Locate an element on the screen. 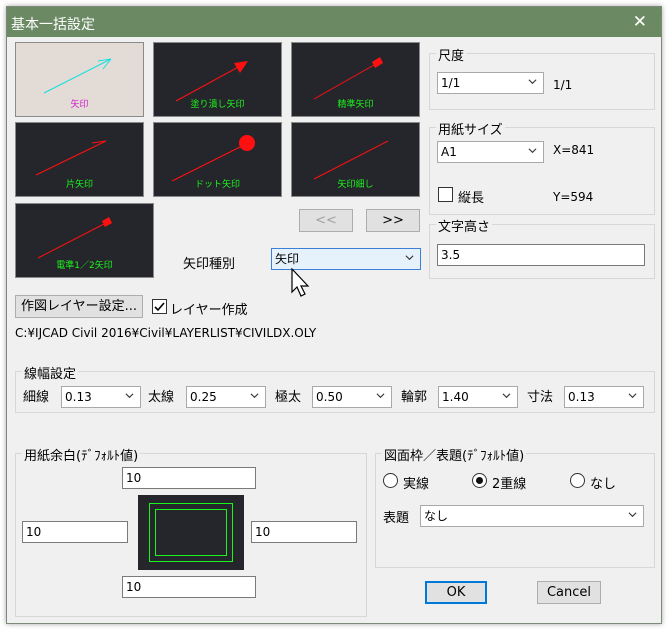 The height and width of the screenshot is (631, 669). create-layer-checkbox is located at coordinates (159, 306).